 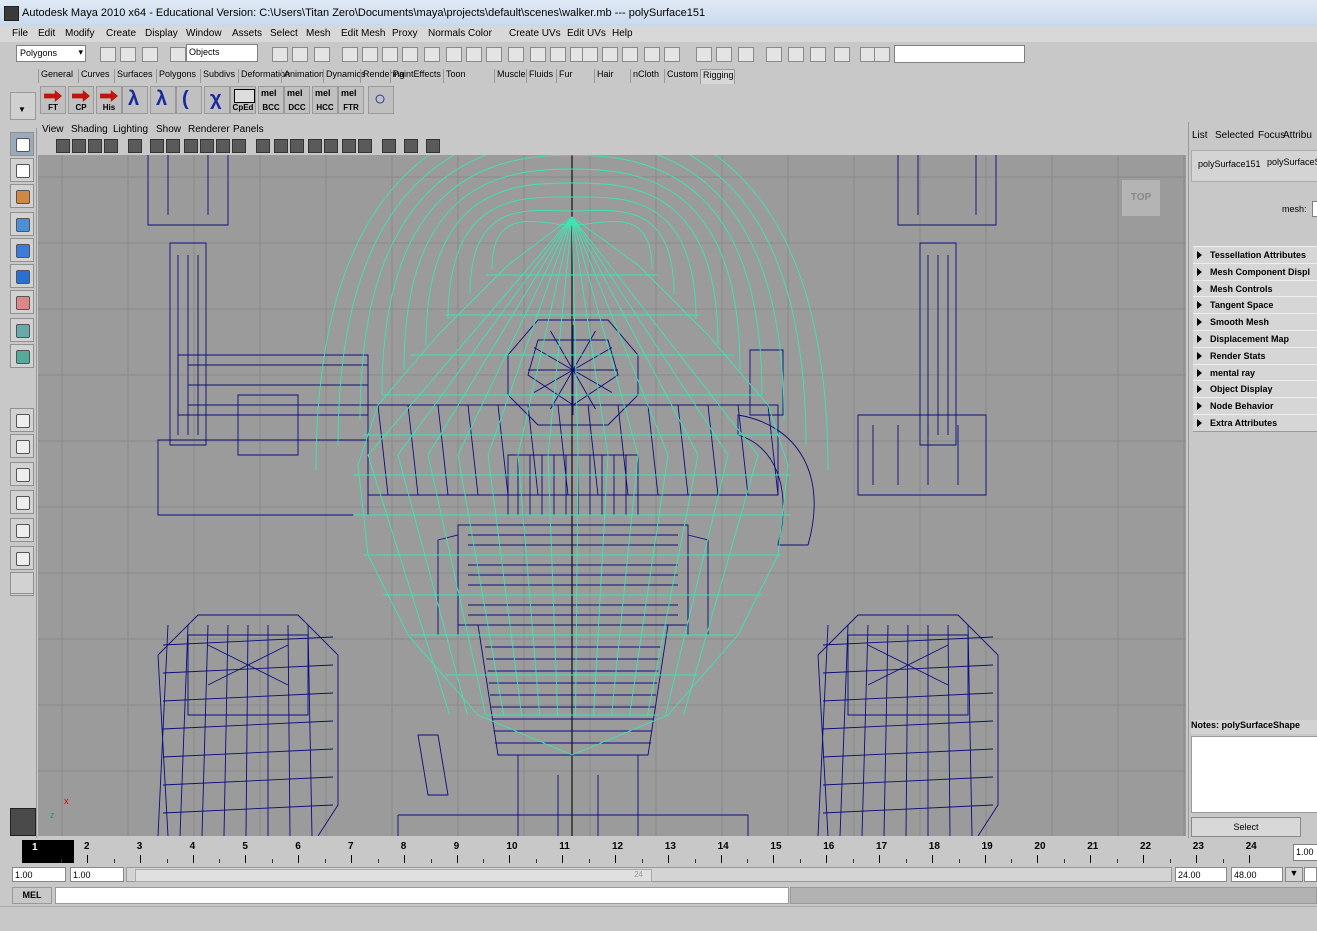 I want to click on layout-two-icon, so click(x=22, y=474).